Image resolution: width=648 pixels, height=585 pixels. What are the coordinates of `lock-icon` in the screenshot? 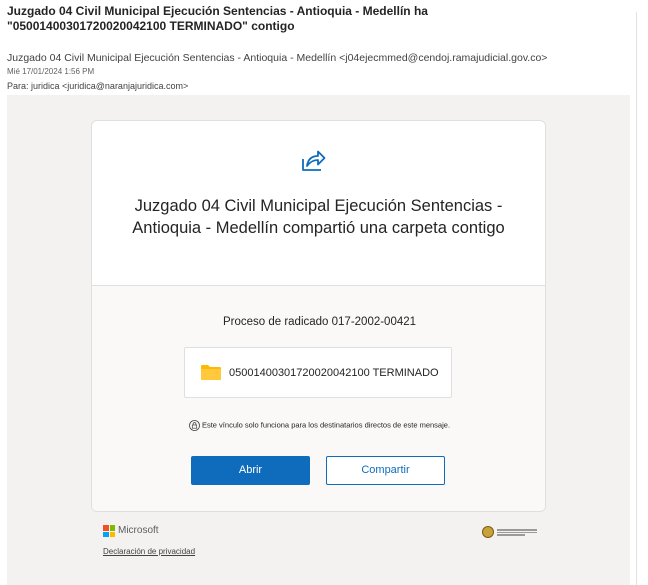 It's located at (194, 425).